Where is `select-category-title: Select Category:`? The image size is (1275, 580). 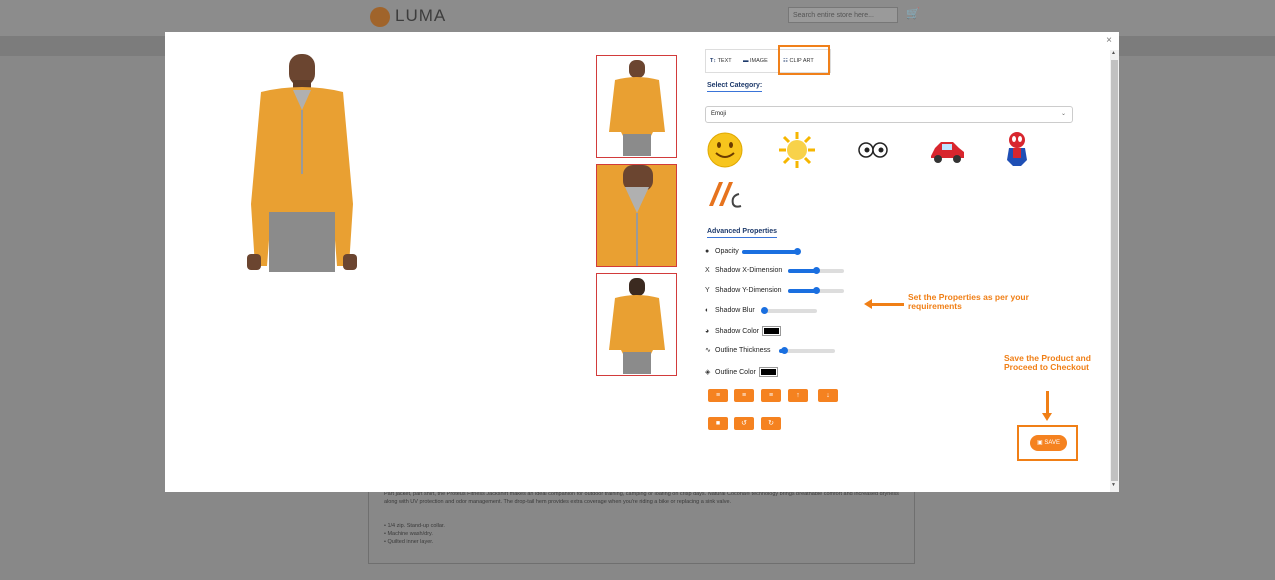
select-category-title: Select Category: is located at coordinates (735, 87).